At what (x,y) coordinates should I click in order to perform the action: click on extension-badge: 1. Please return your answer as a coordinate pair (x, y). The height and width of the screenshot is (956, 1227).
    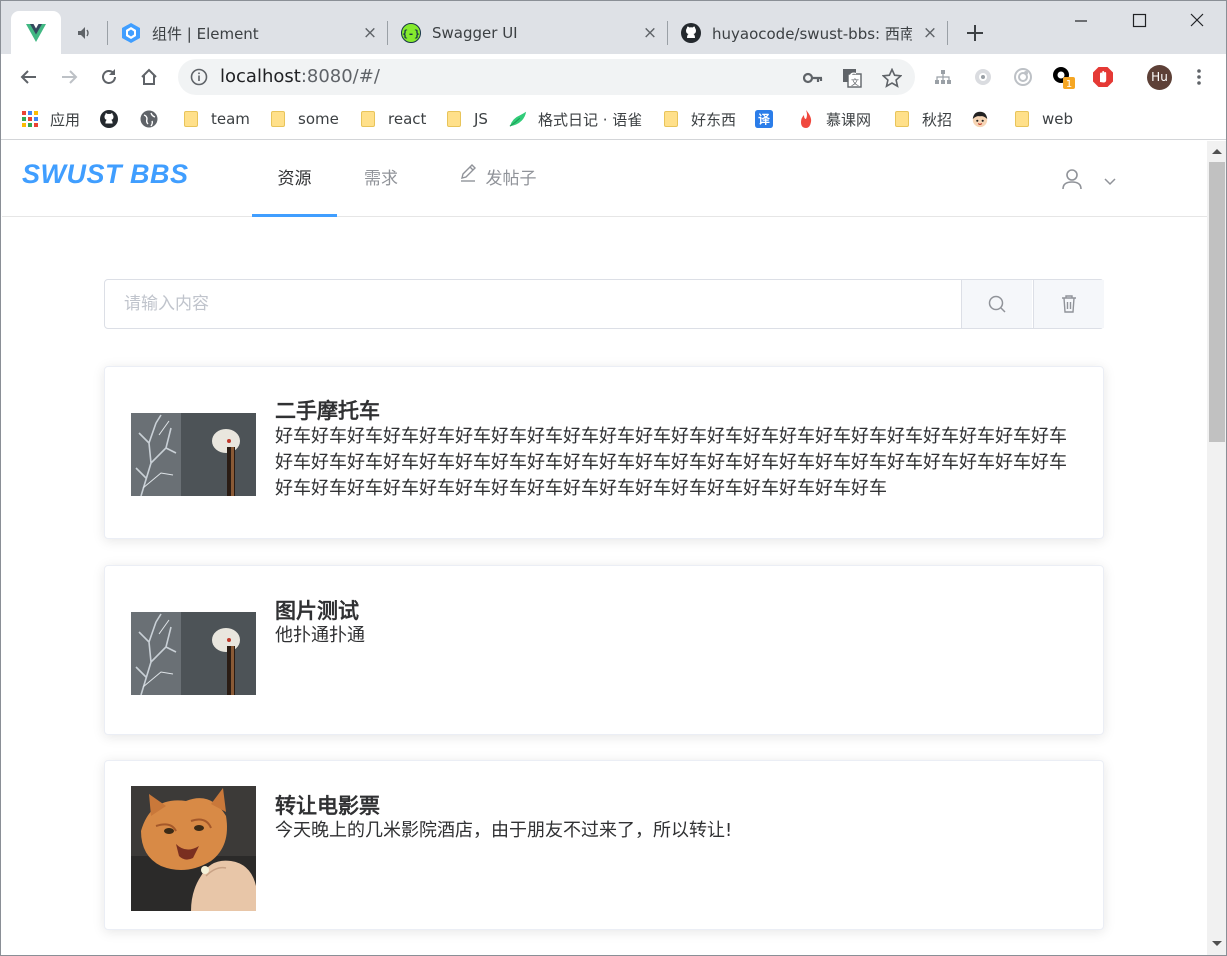
    Looking at the image, I should click on (1069, 84).